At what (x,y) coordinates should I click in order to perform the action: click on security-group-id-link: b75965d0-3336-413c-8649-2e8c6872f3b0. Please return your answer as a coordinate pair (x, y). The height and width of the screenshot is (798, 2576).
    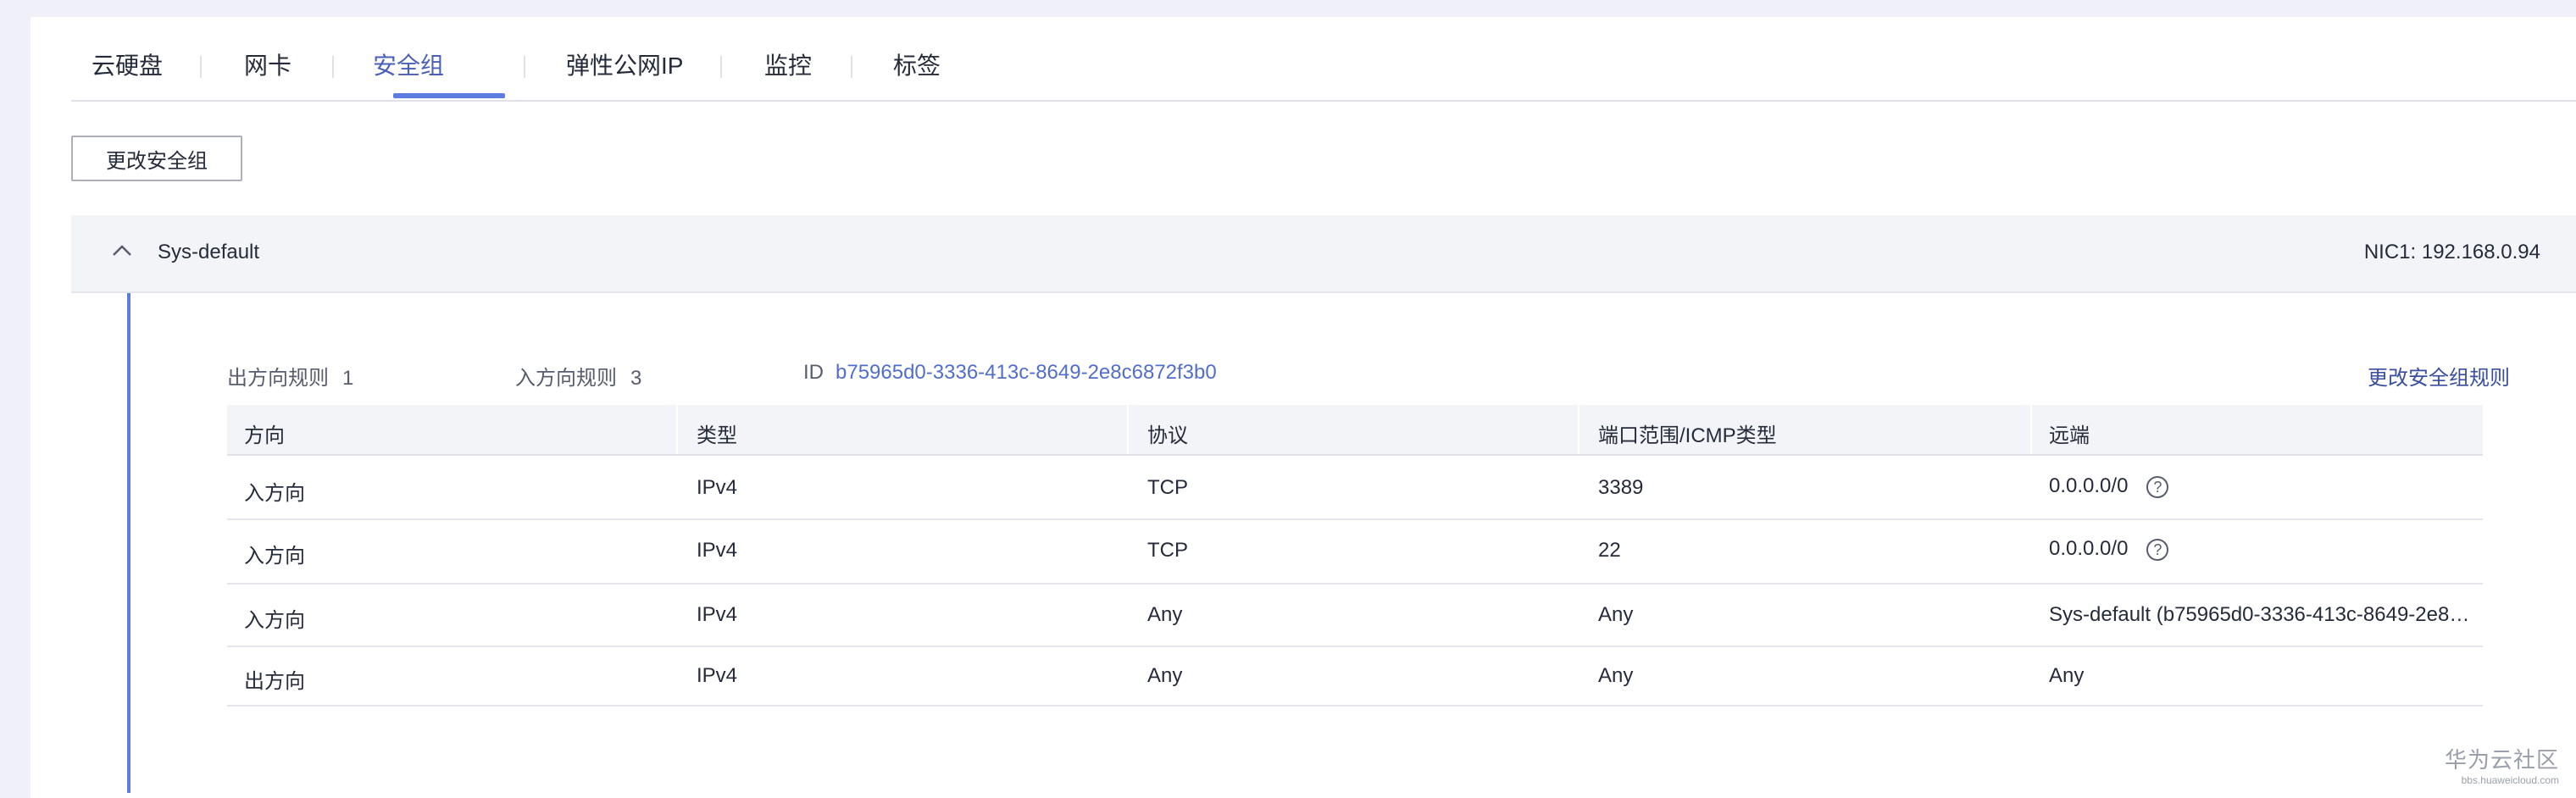
    Looking at the image, I should click on (1026, 372).